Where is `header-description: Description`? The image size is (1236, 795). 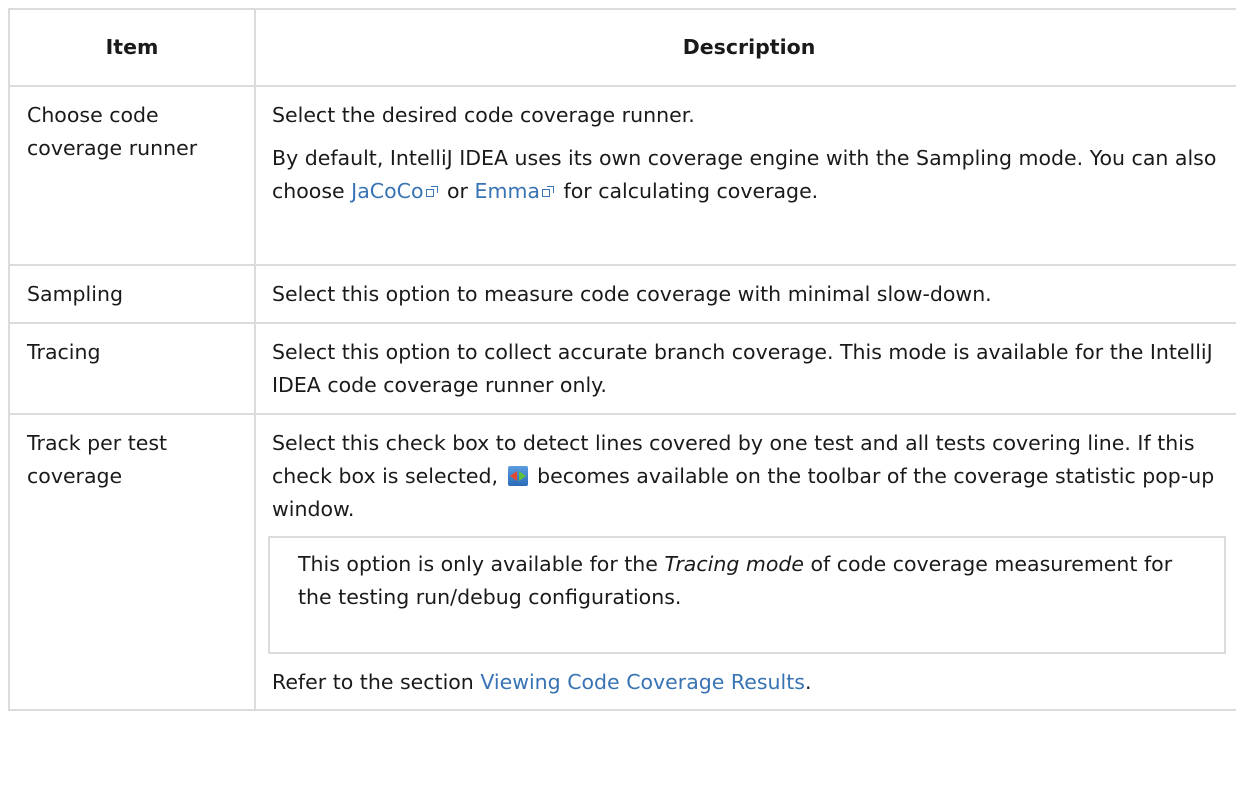
header-description: Description is located at coordinates (745, 47).